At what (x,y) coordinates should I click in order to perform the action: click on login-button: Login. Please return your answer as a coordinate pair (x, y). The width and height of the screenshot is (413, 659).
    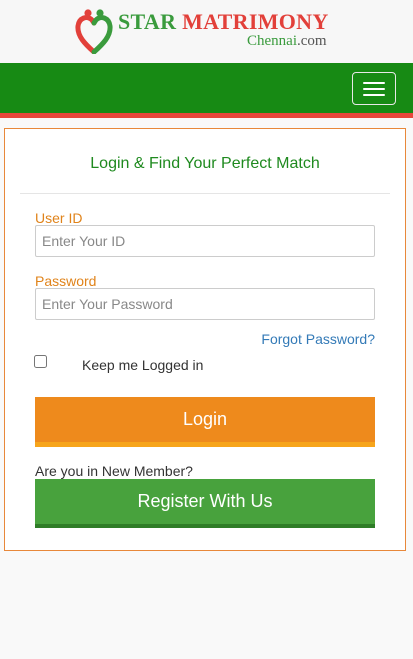
    Looking at the image, I should click on (205, 422).